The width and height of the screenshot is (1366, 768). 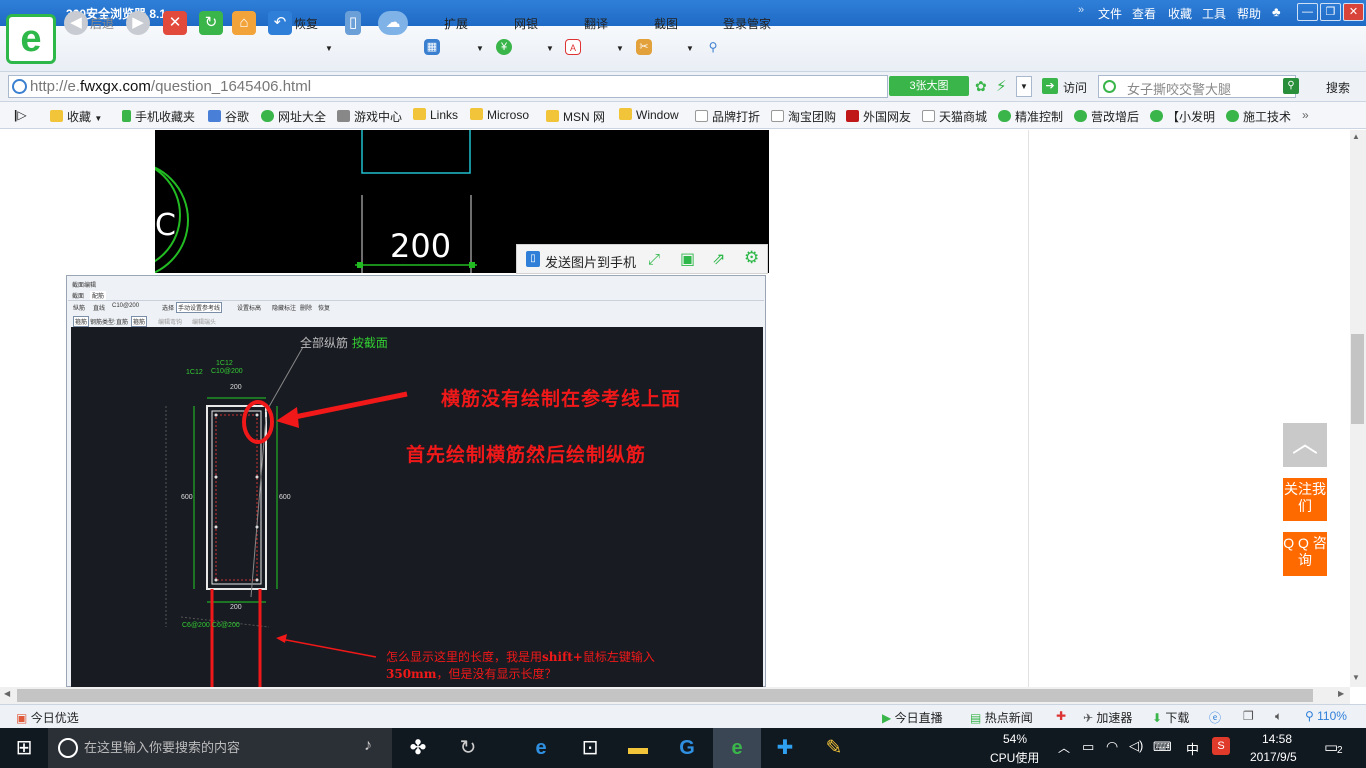 I want to click on clock-date: 2017/9/5, so click(x=1273, y=757).